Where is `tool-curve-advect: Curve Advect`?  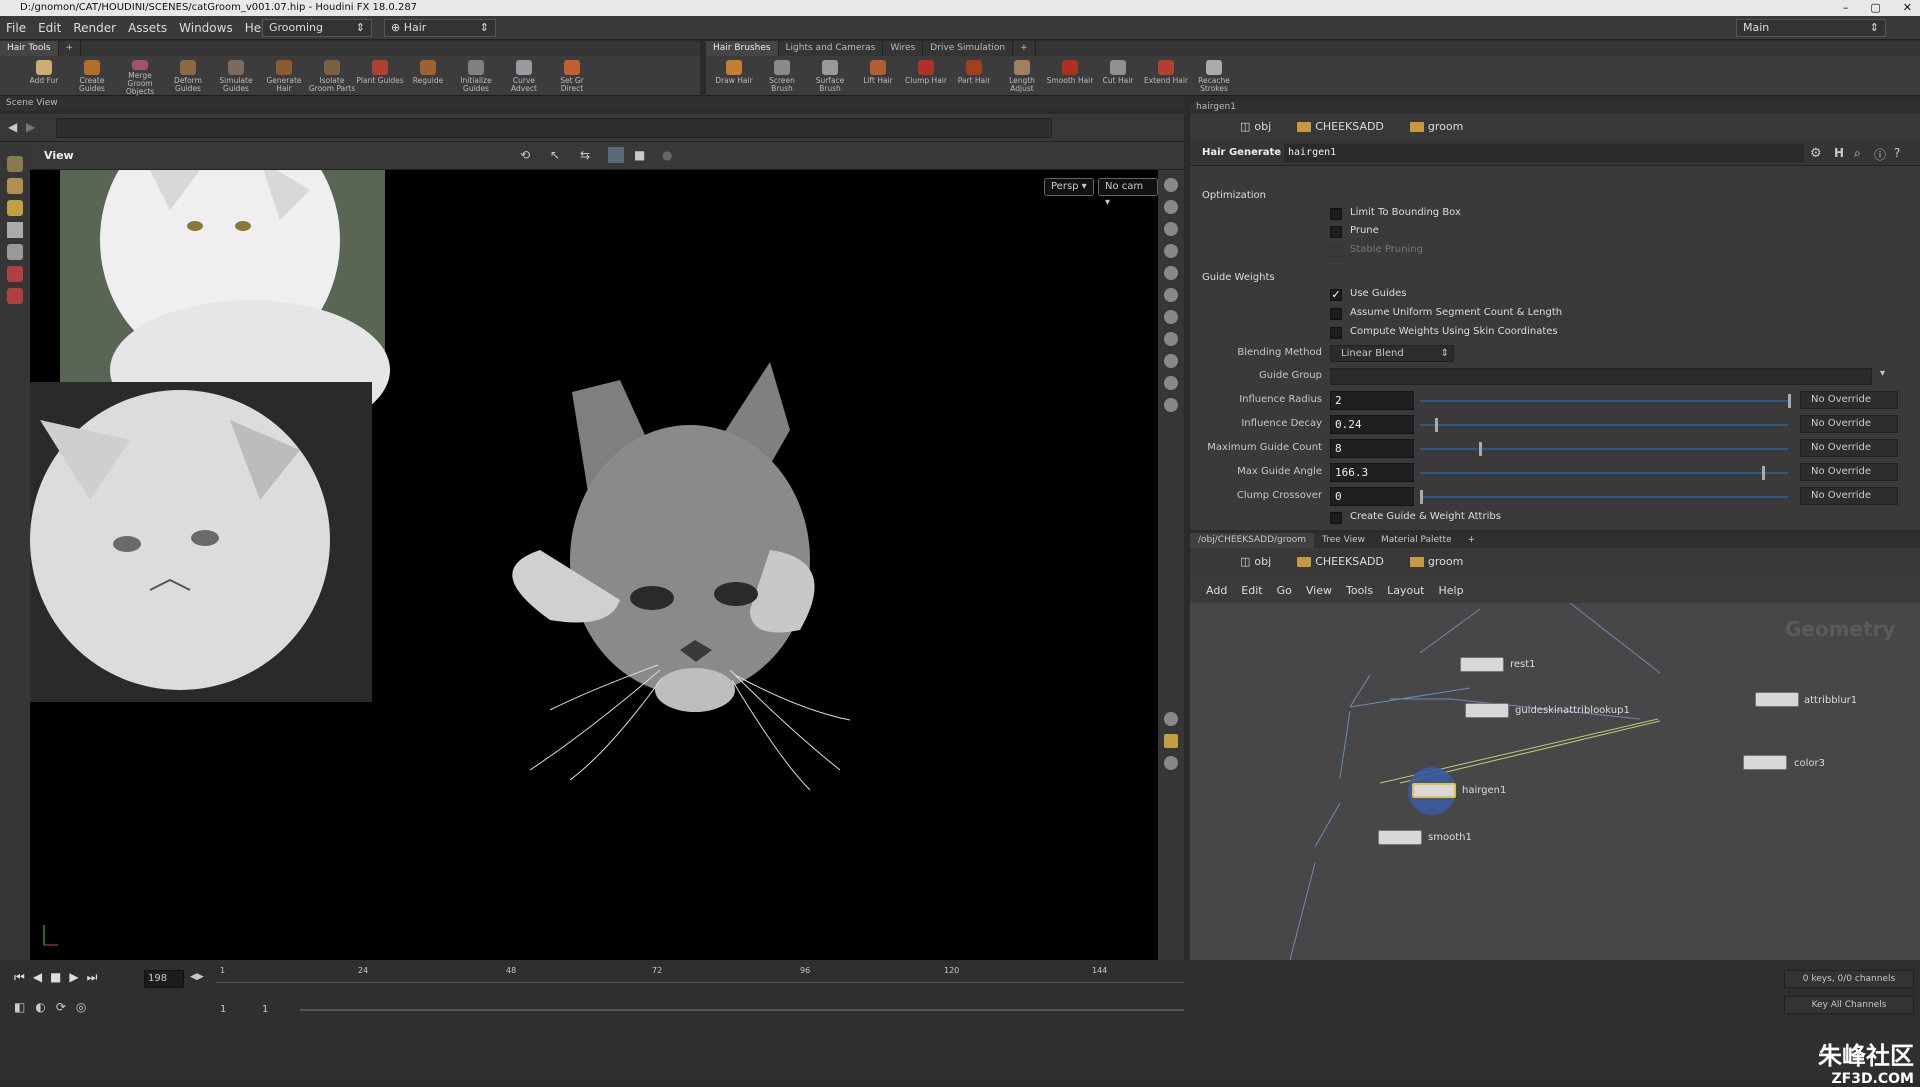 tool-curve-advect: Curve Advect is located at coordinates (524, 76).